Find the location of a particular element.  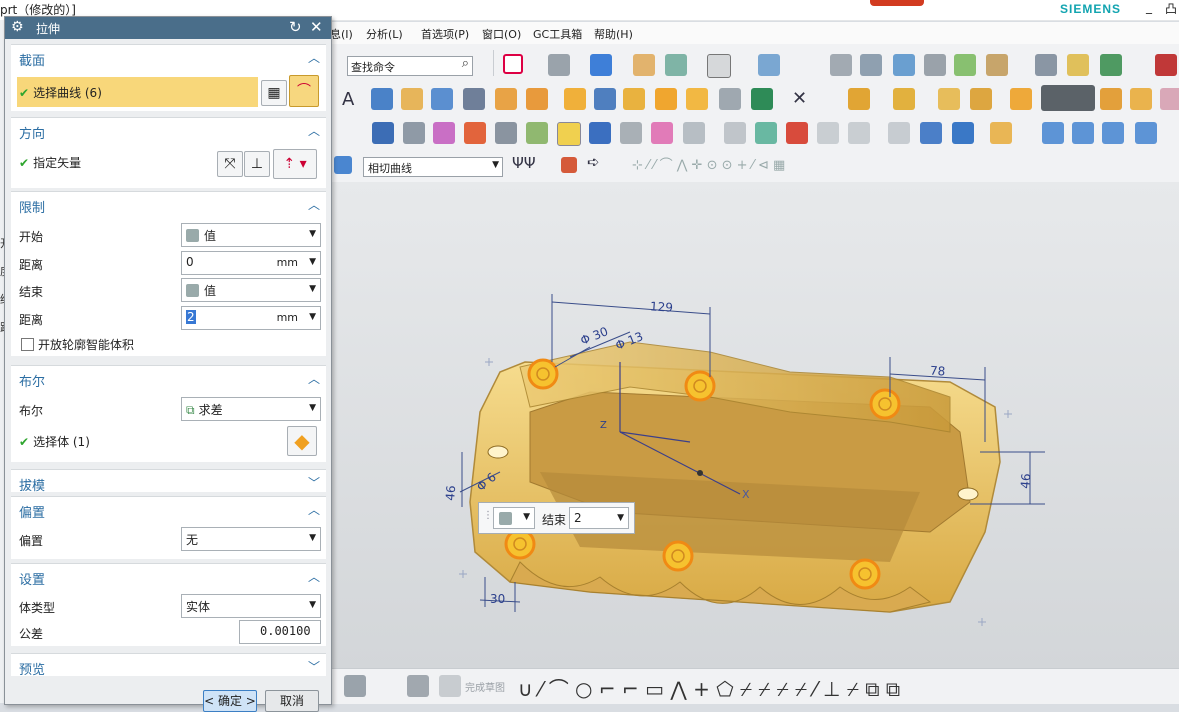

pattern-icon is located at coordinates (575, 99).